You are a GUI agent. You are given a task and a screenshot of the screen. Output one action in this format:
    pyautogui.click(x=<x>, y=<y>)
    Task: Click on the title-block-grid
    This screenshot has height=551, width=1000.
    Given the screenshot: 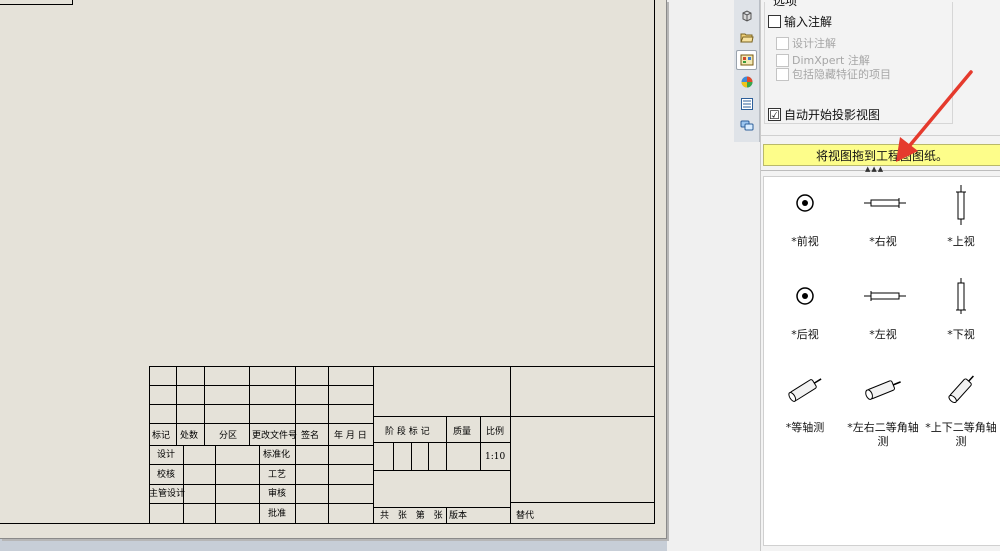 What is the action you would take?
    pyautogui.click(x=402, y=445)
    